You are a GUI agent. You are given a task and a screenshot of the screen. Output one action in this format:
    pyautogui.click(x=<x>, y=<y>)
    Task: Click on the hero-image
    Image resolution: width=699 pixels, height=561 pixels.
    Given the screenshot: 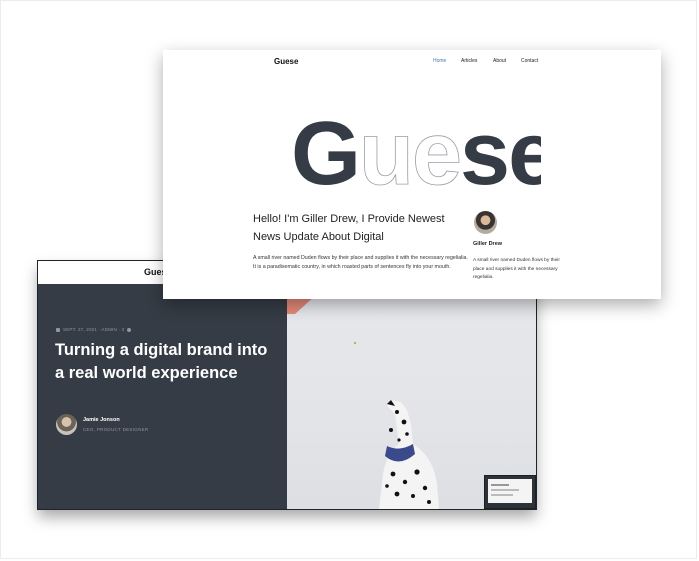 What is the action you would take?
    pyautogui.click(x=411, y=395)
    